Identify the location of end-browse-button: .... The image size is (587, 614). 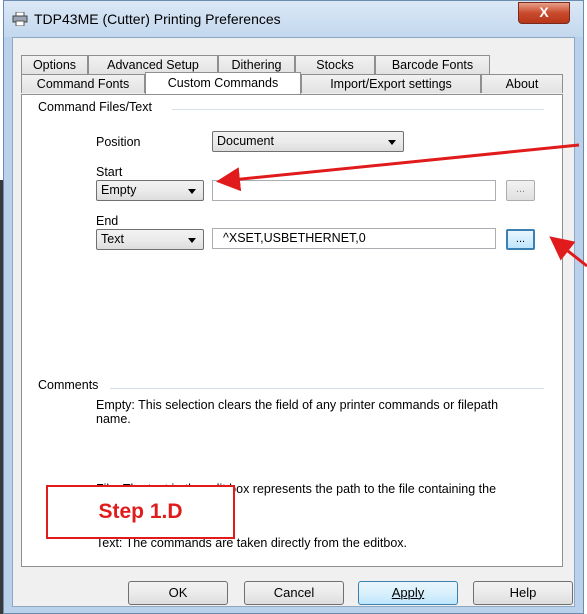
(520, 239).